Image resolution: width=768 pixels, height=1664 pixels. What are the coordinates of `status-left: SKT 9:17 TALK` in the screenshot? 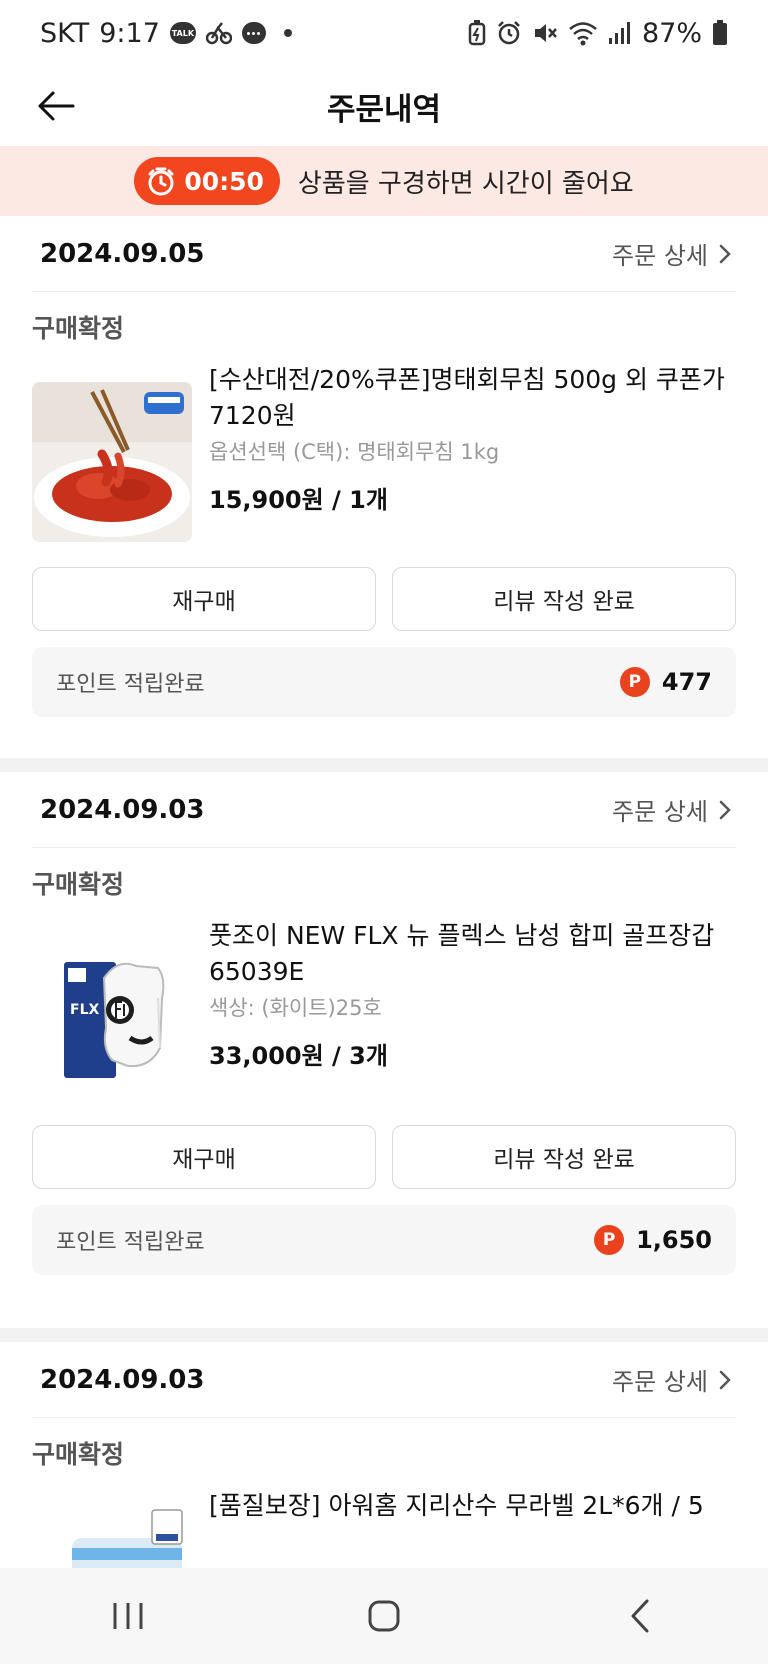 It's located at (166, 33).